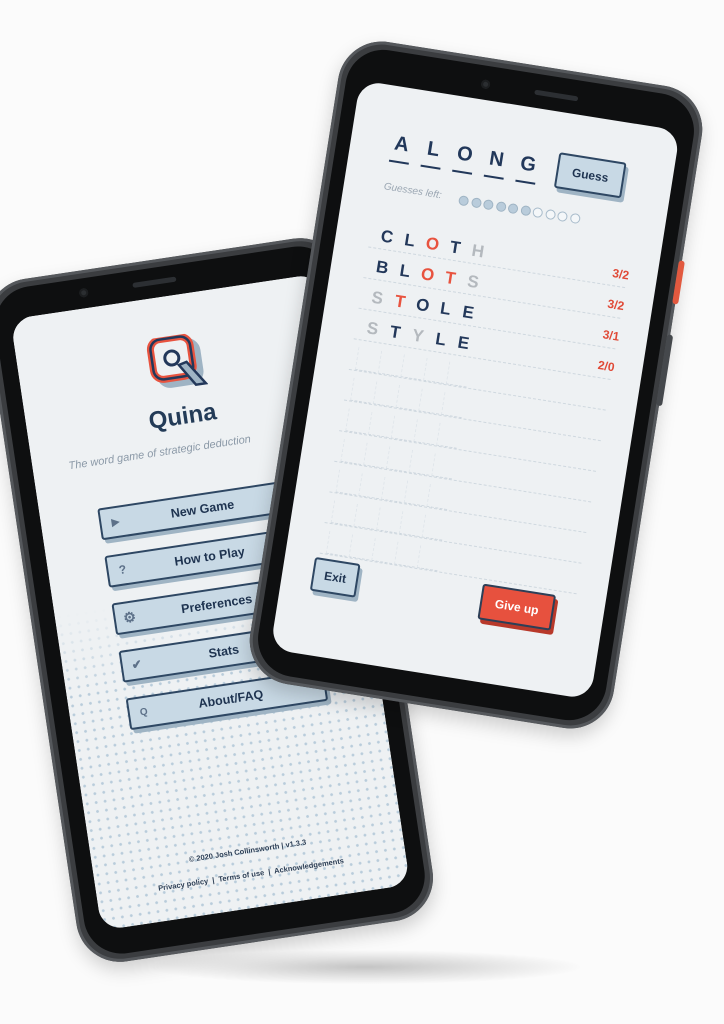 This screenshot has height=1024, width=724. What do you see at coordinates (115, 522) in the screenshot?
I see `play-icon: ▶` at bounding box center [115, 522].